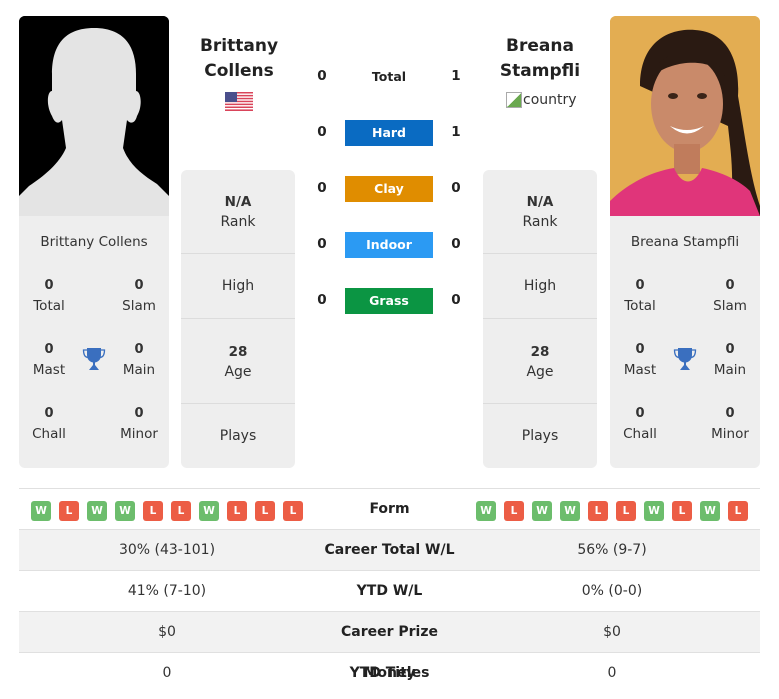 The height and width of the screenshot is (699, 779). I want to click on player1-plays: Plays, so click(238, 436).